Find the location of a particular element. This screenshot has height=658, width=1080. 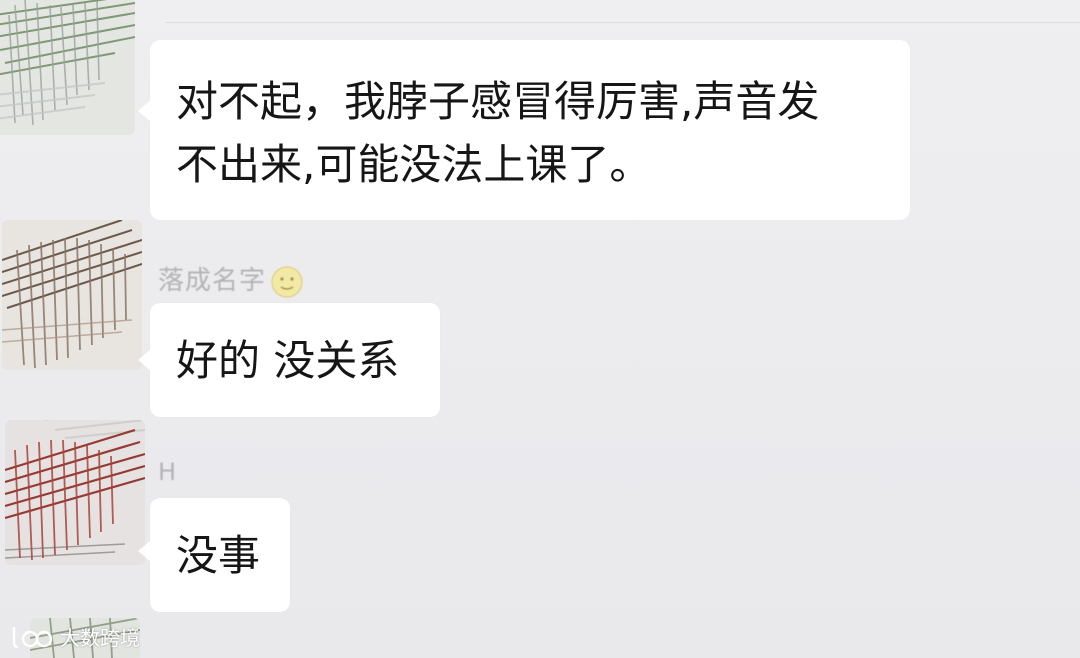

brand-logo-icon is located at coordinates (32, 637).